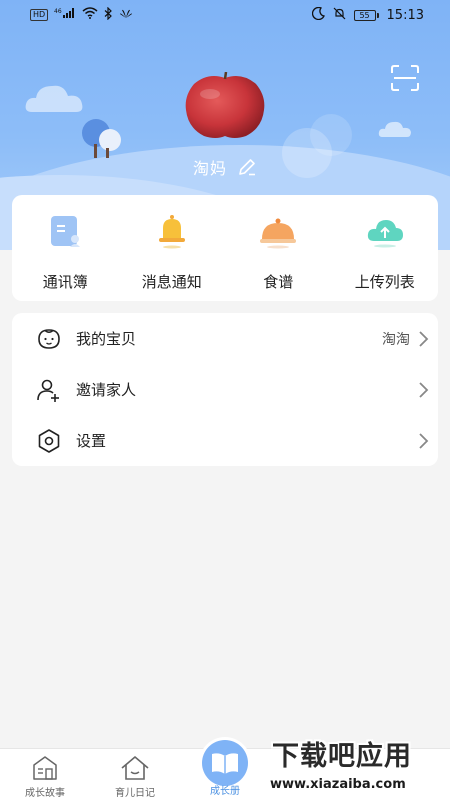 The image size is (450, 800). I want to click on settings-hexagon-icon, so click(49, 440).